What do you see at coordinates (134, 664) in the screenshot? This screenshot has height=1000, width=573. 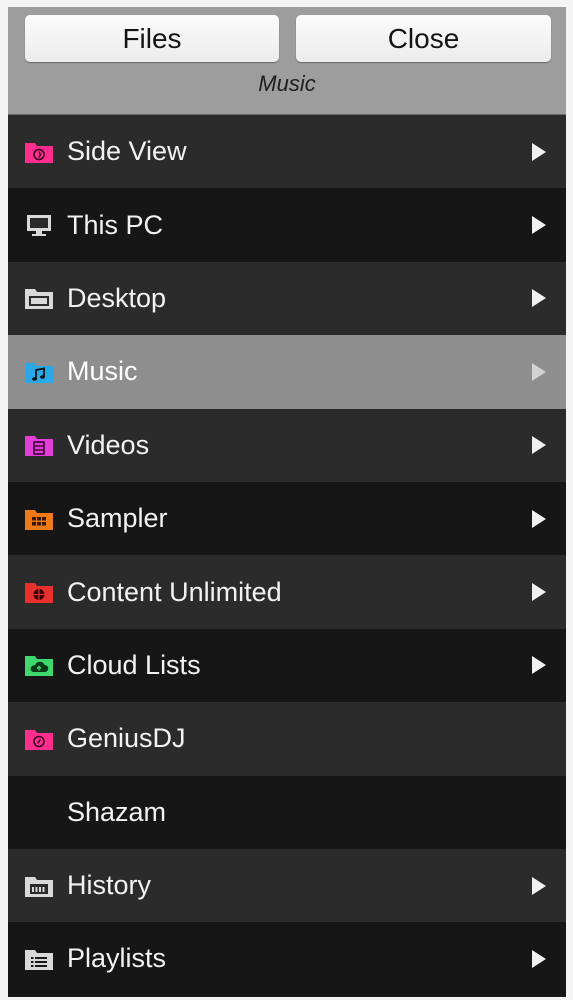 I see `folder-item-label: Cloud Lists` at bounding box center [134, 664].